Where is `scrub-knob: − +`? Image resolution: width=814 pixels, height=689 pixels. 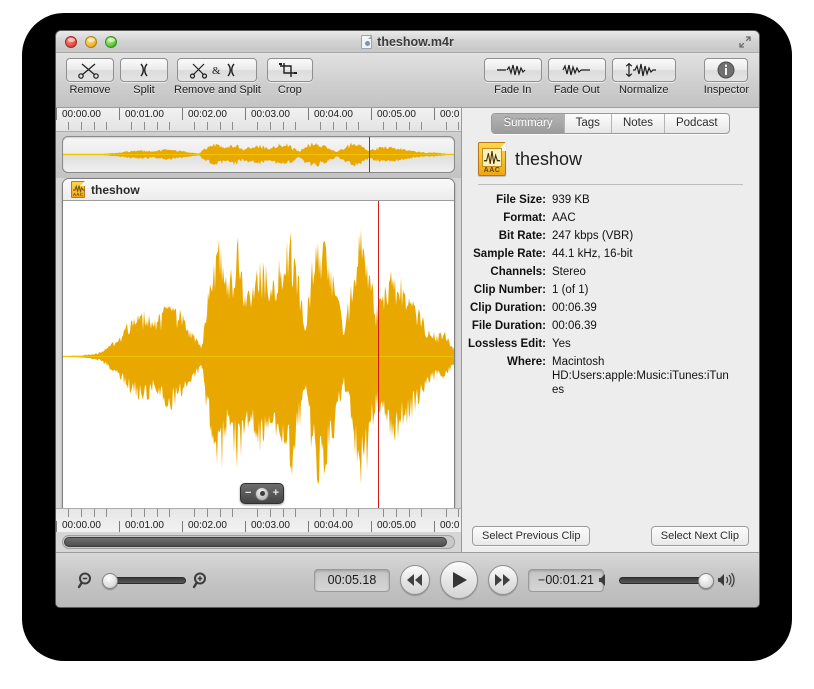
scrub-knob: − + is located at coordinates (262, 493).